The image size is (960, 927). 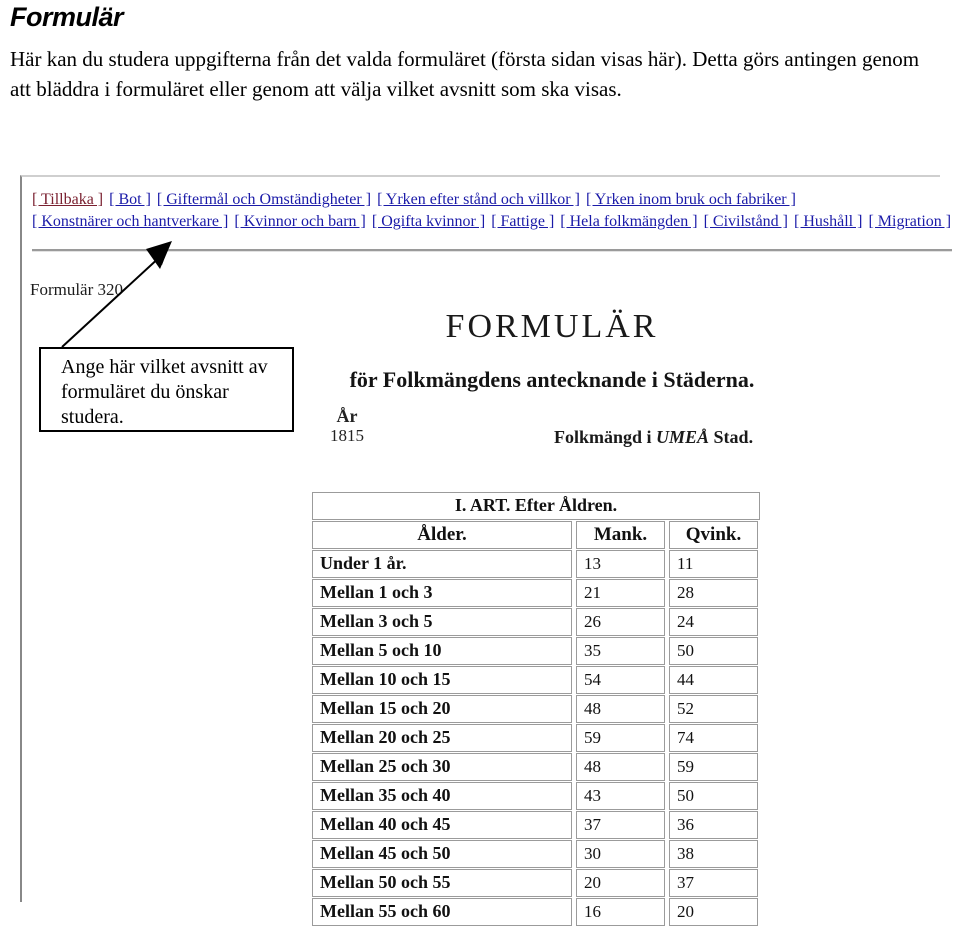 I want to click on scan-place-label: Folkmängd i UMEÅ Stad., so click(x=653, y=437).